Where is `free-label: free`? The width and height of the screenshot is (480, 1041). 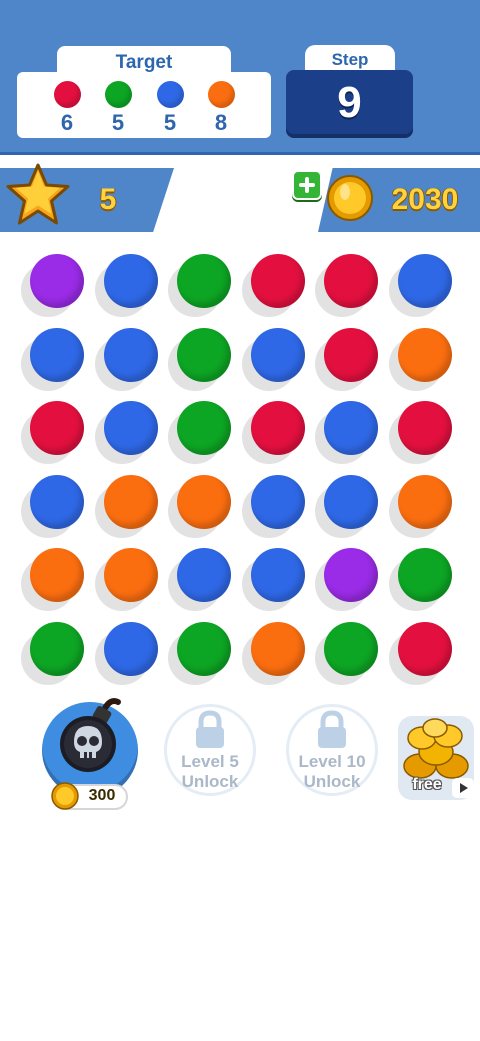 free-label: free is located at coordinates (427, 784).